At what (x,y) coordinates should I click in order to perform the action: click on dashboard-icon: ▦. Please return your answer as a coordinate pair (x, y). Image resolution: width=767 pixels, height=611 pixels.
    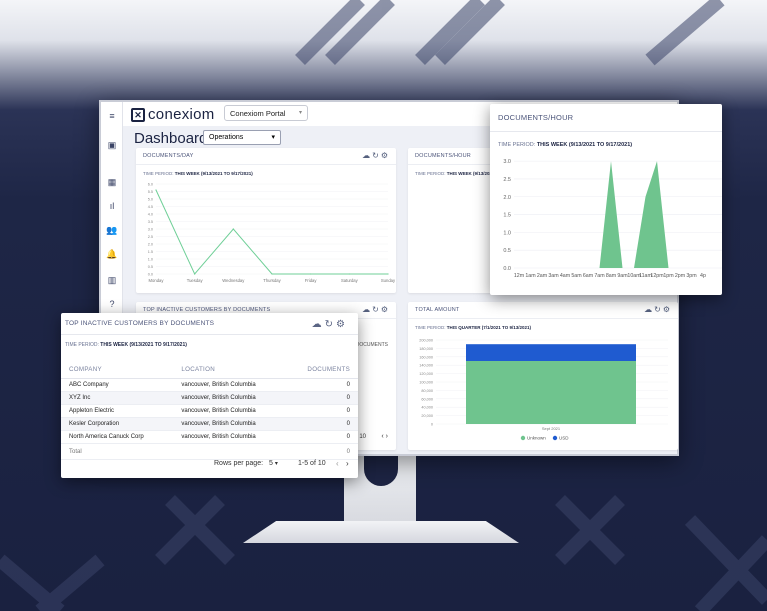
    Looking at the image, I should click on (112, 182).